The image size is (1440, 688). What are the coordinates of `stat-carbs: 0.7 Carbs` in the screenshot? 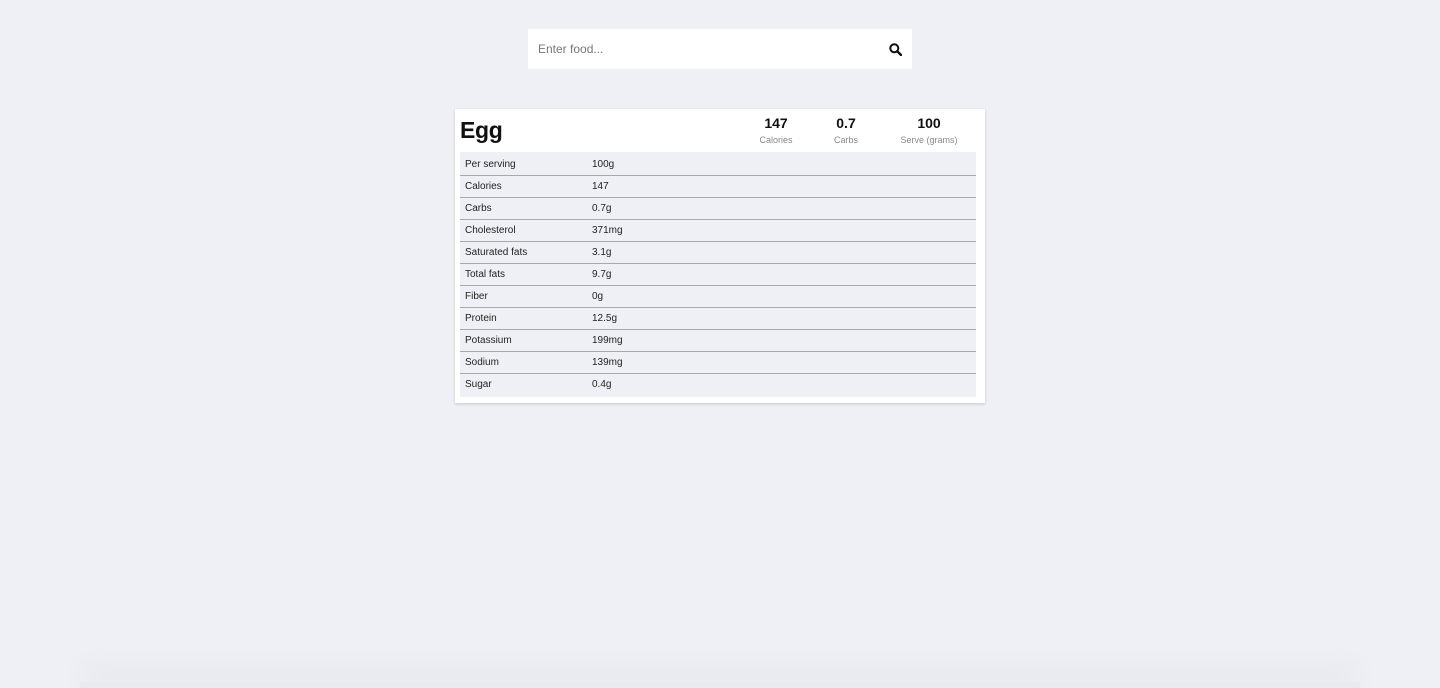 It's located at (846, 131).